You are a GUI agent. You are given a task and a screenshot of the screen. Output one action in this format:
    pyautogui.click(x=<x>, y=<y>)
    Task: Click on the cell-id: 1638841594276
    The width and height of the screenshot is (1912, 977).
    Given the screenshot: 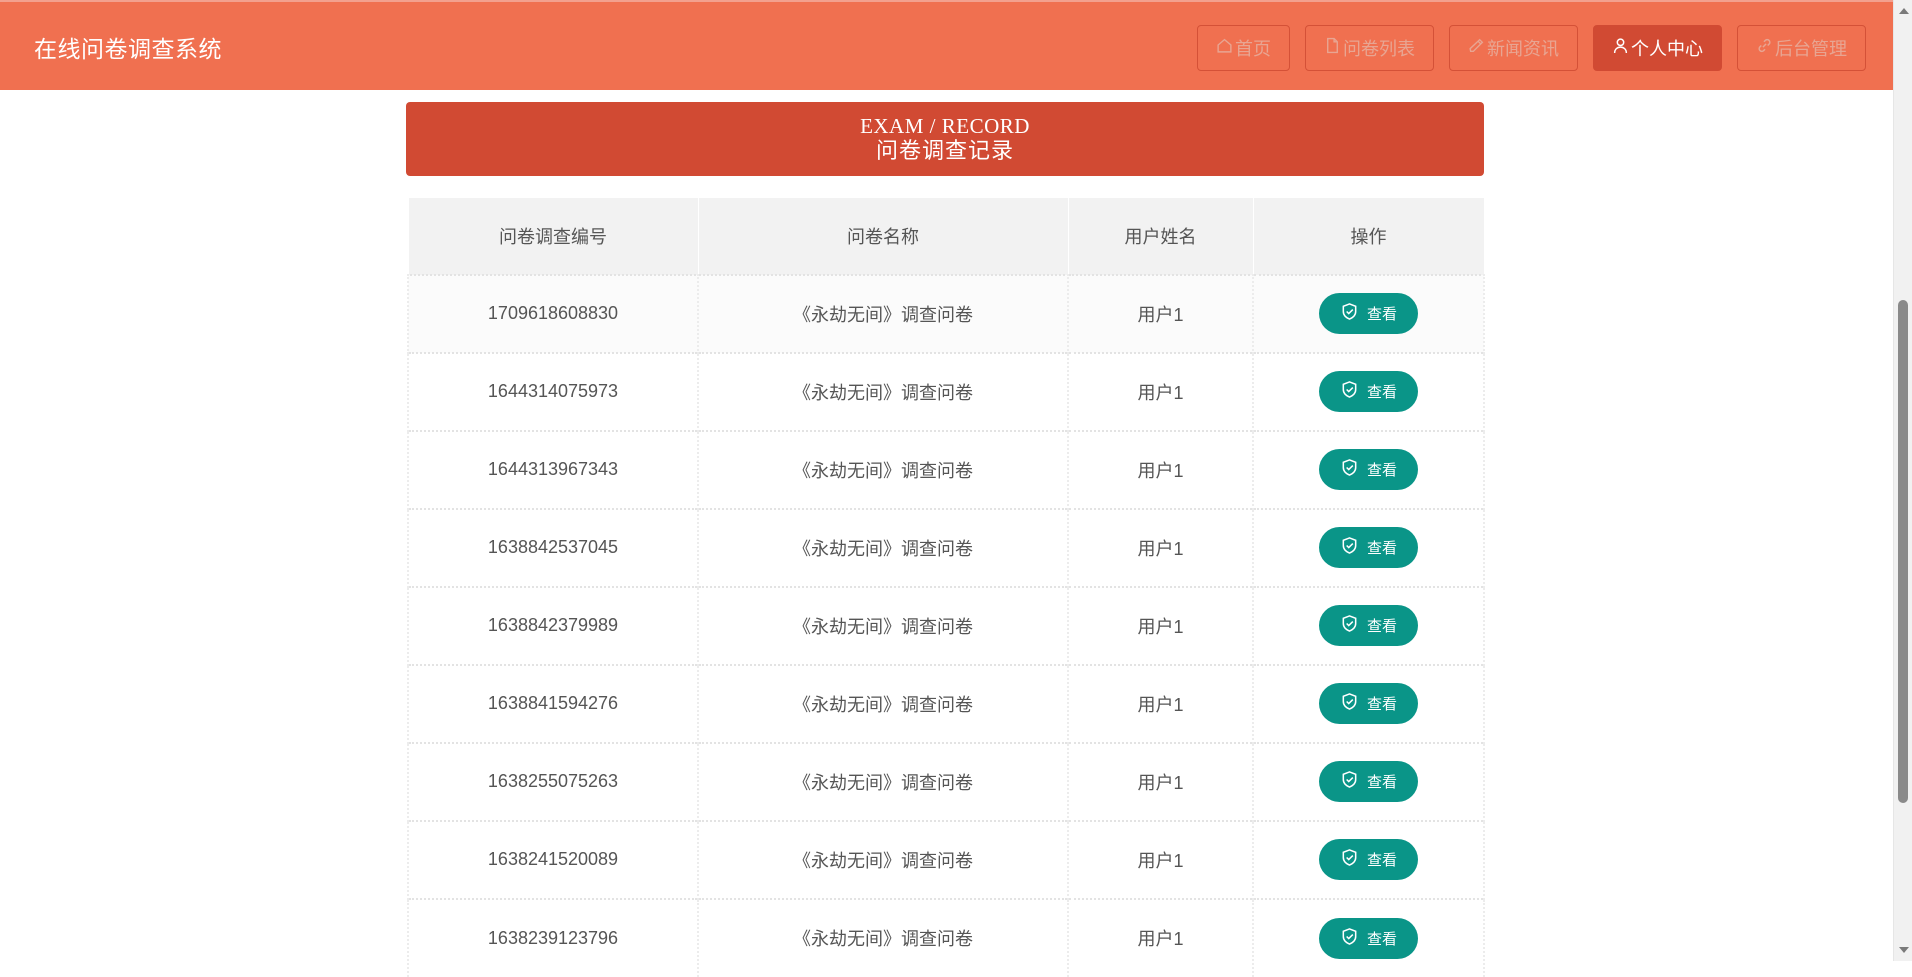 What is the action you would take?
    pyautogui.click(x=553, y=703)
    